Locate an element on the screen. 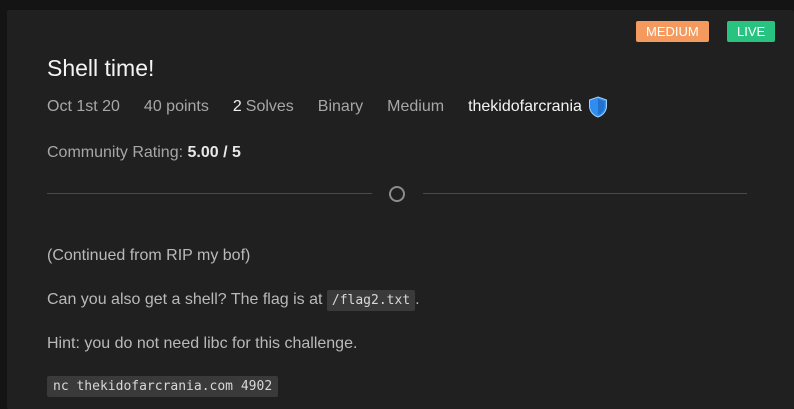 Image resolution: width=794 pixels, height=409 pixels. status-badge: LIVE is located at coordinates (751, 31).